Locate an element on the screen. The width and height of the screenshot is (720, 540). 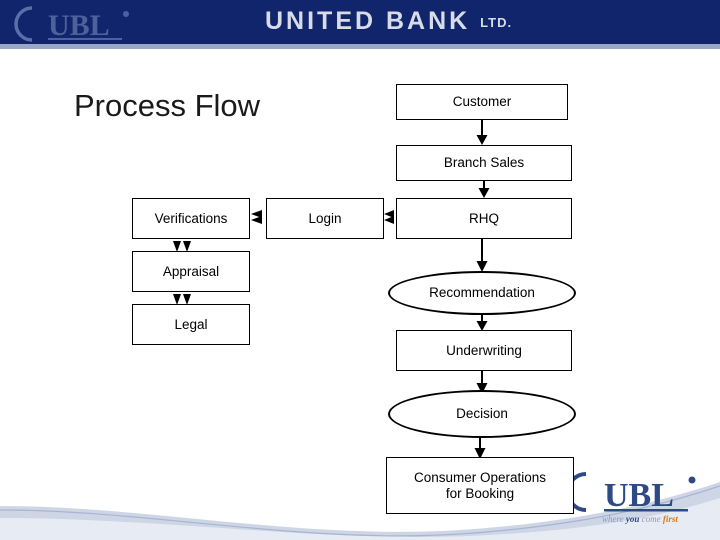
brand-name-text: UNITED BANK is located at coordinates (368, 21).